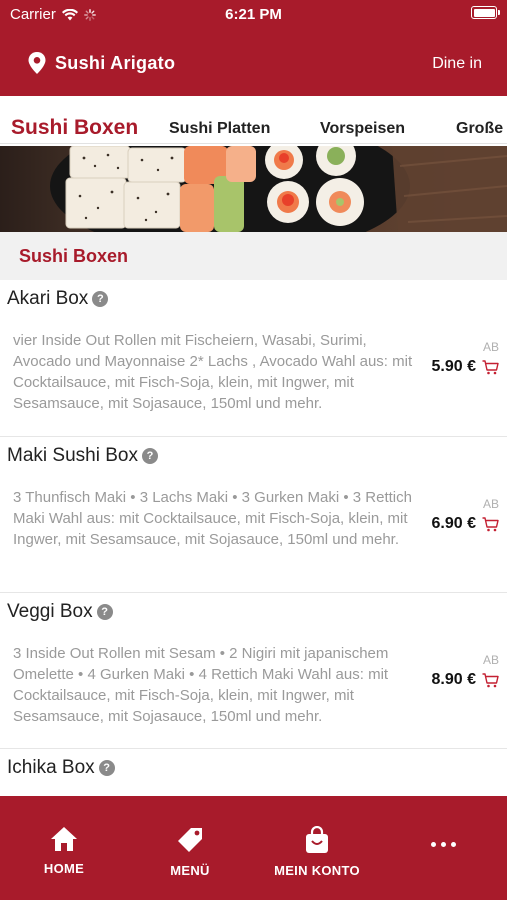  Describe the element at coordinates (253, 189) in the screenshot. I see `category-banner-image` at that location.